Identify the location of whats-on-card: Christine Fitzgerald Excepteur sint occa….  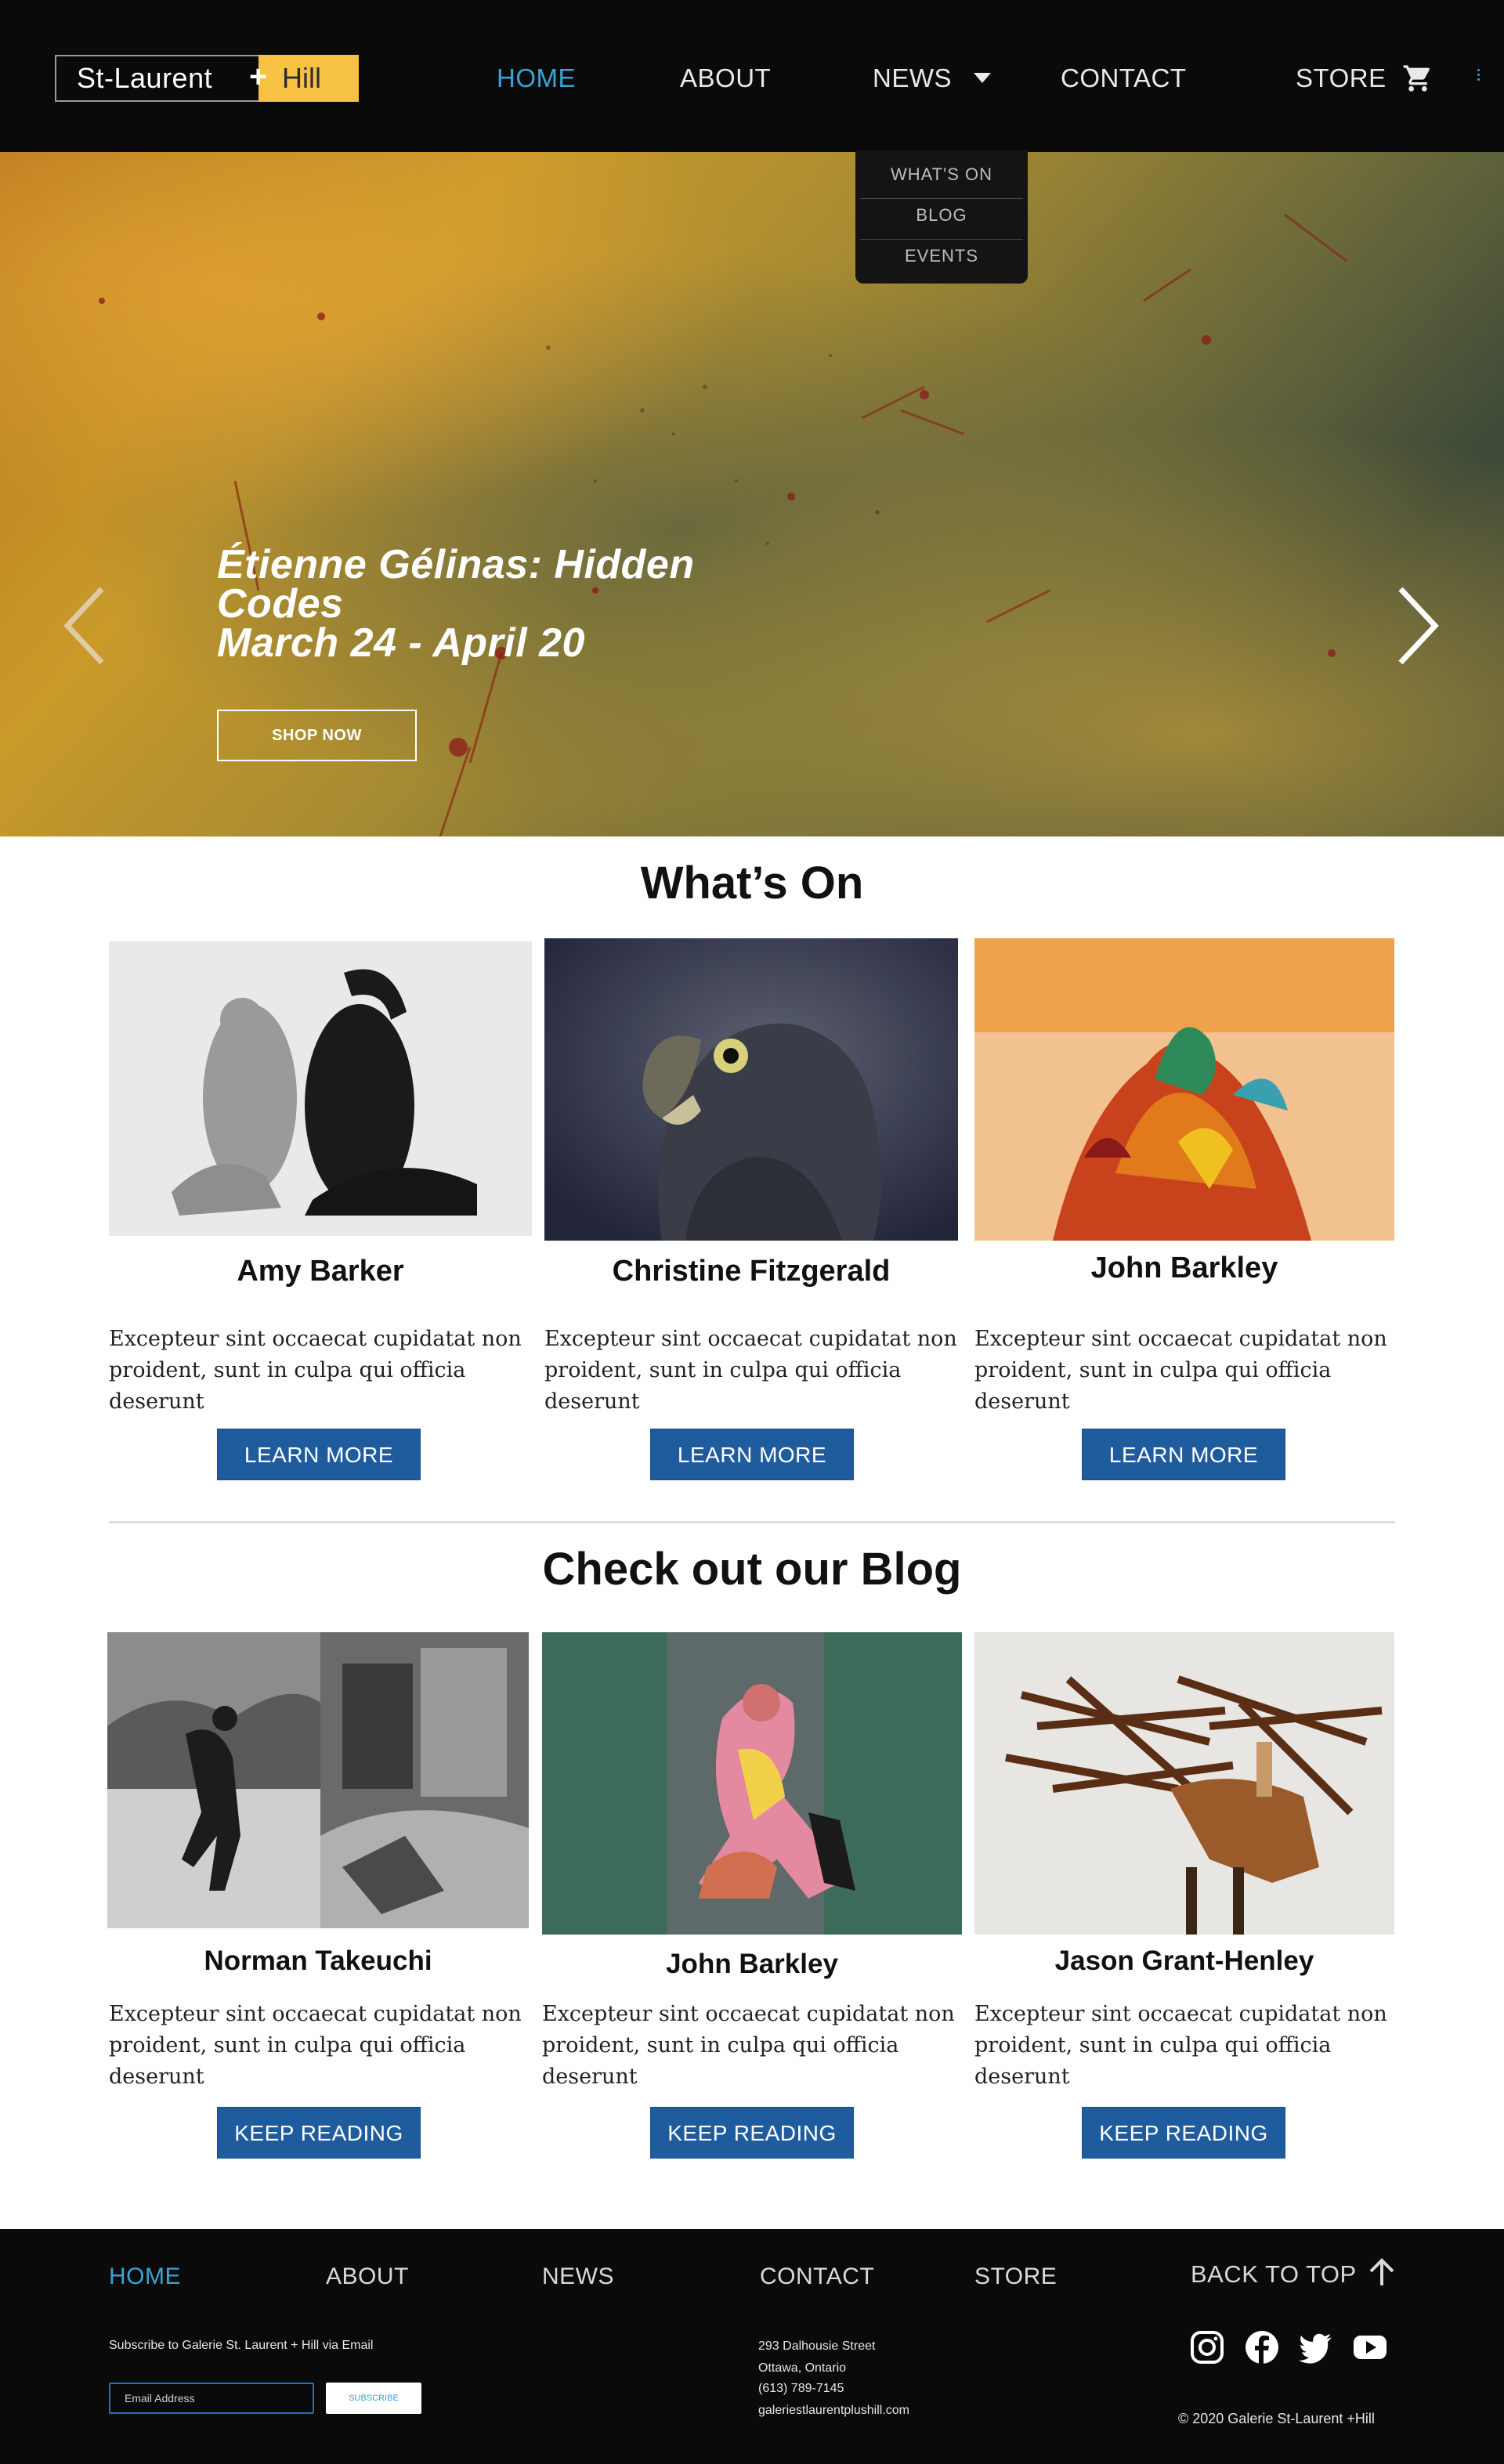
(755, 1211).